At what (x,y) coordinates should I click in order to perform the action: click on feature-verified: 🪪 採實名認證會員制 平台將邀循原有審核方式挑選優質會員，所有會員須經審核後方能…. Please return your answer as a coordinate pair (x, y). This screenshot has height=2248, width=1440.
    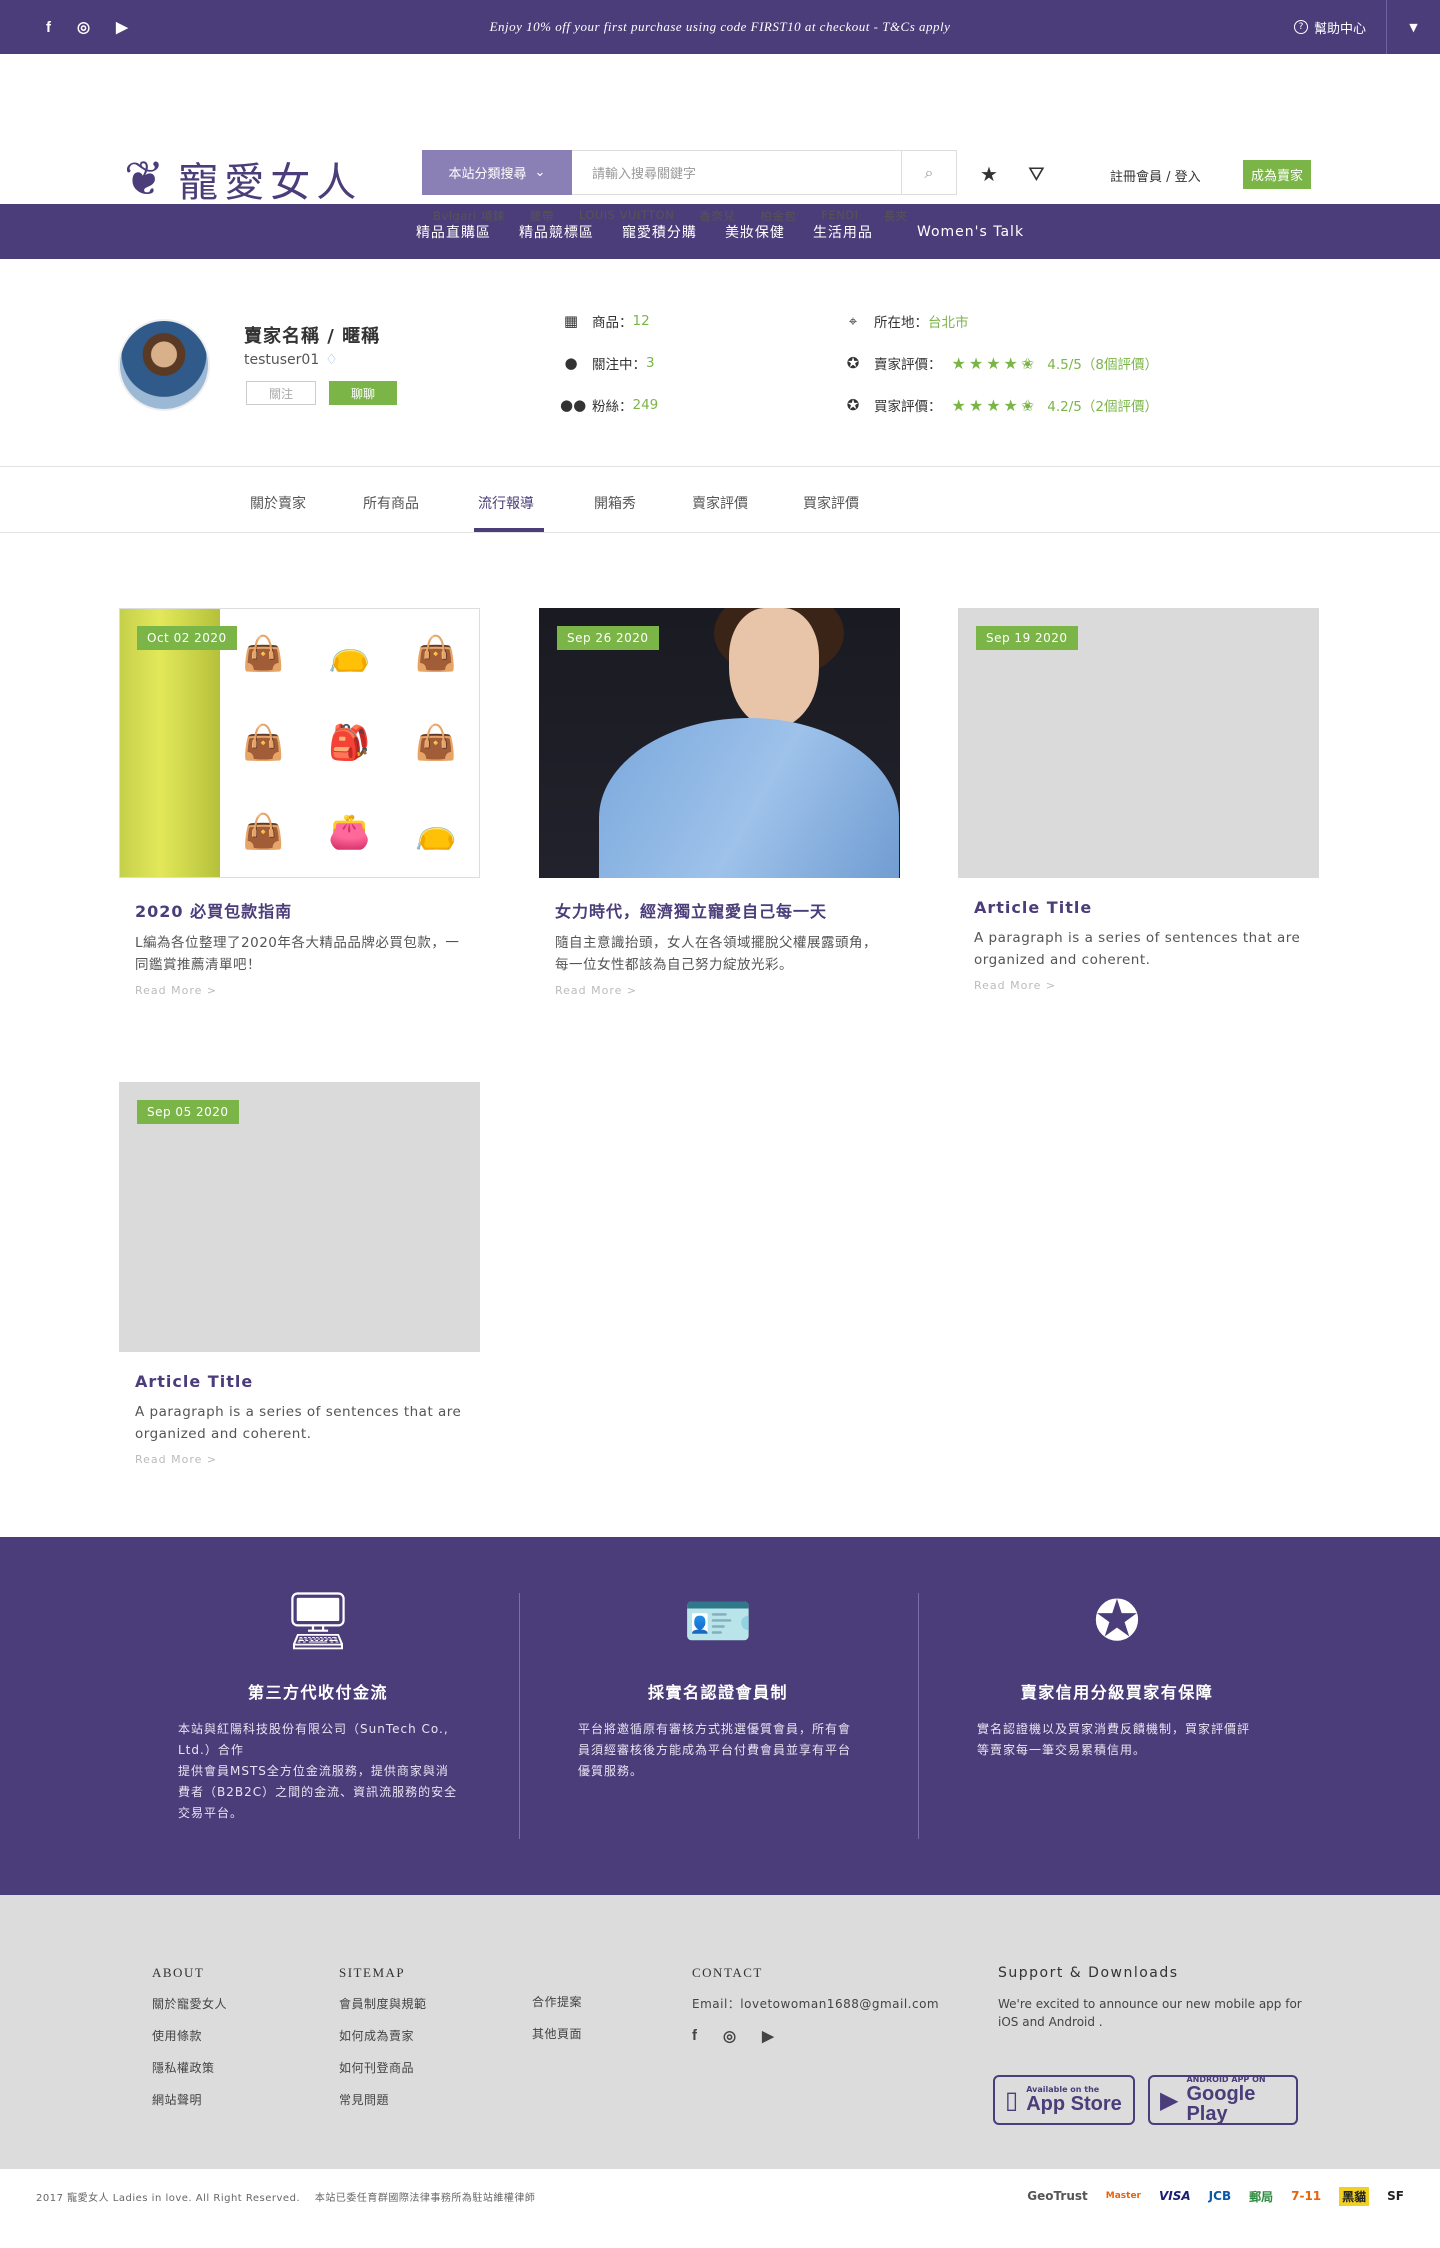
    Looking at the image, I should click on (718, 1684).